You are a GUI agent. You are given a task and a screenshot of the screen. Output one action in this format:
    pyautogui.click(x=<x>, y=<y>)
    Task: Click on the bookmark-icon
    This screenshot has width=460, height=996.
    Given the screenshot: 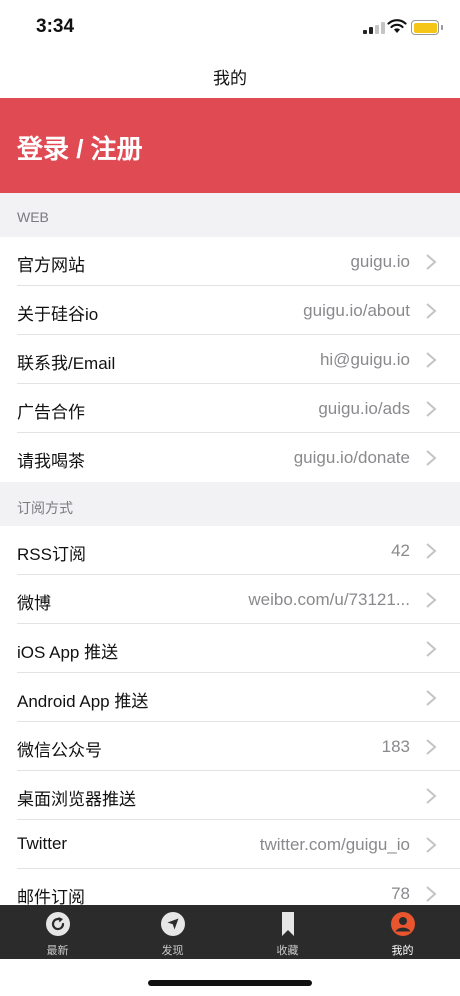 What is the action you would take?
    pyautogui.click(x=288, y=924)
    